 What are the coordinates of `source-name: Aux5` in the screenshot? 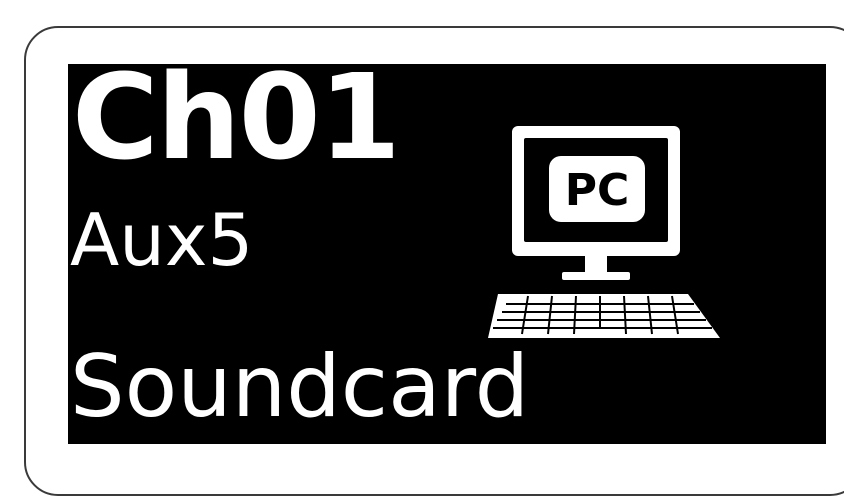 It's located at (162, 240).